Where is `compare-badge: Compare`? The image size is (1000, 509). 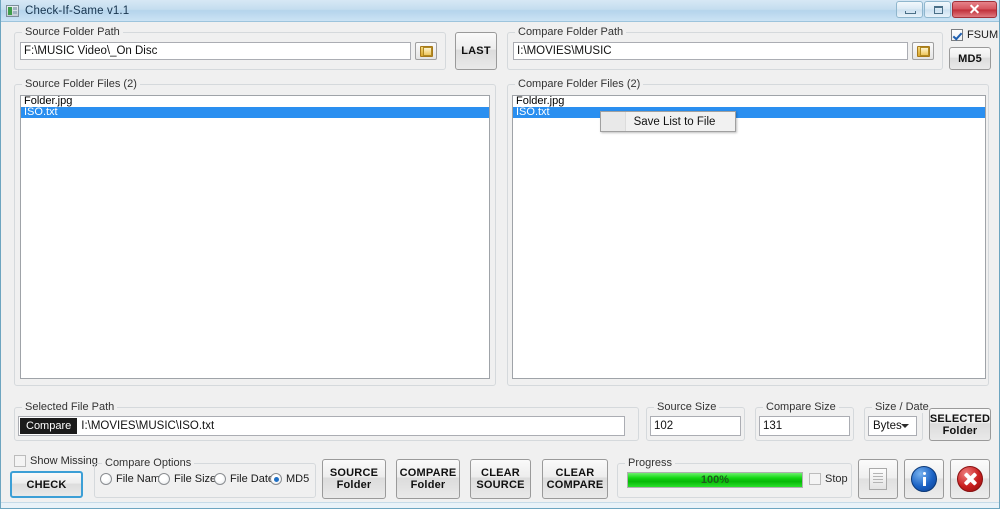 compare-badge: Compare is located at coordinates (49, 426).